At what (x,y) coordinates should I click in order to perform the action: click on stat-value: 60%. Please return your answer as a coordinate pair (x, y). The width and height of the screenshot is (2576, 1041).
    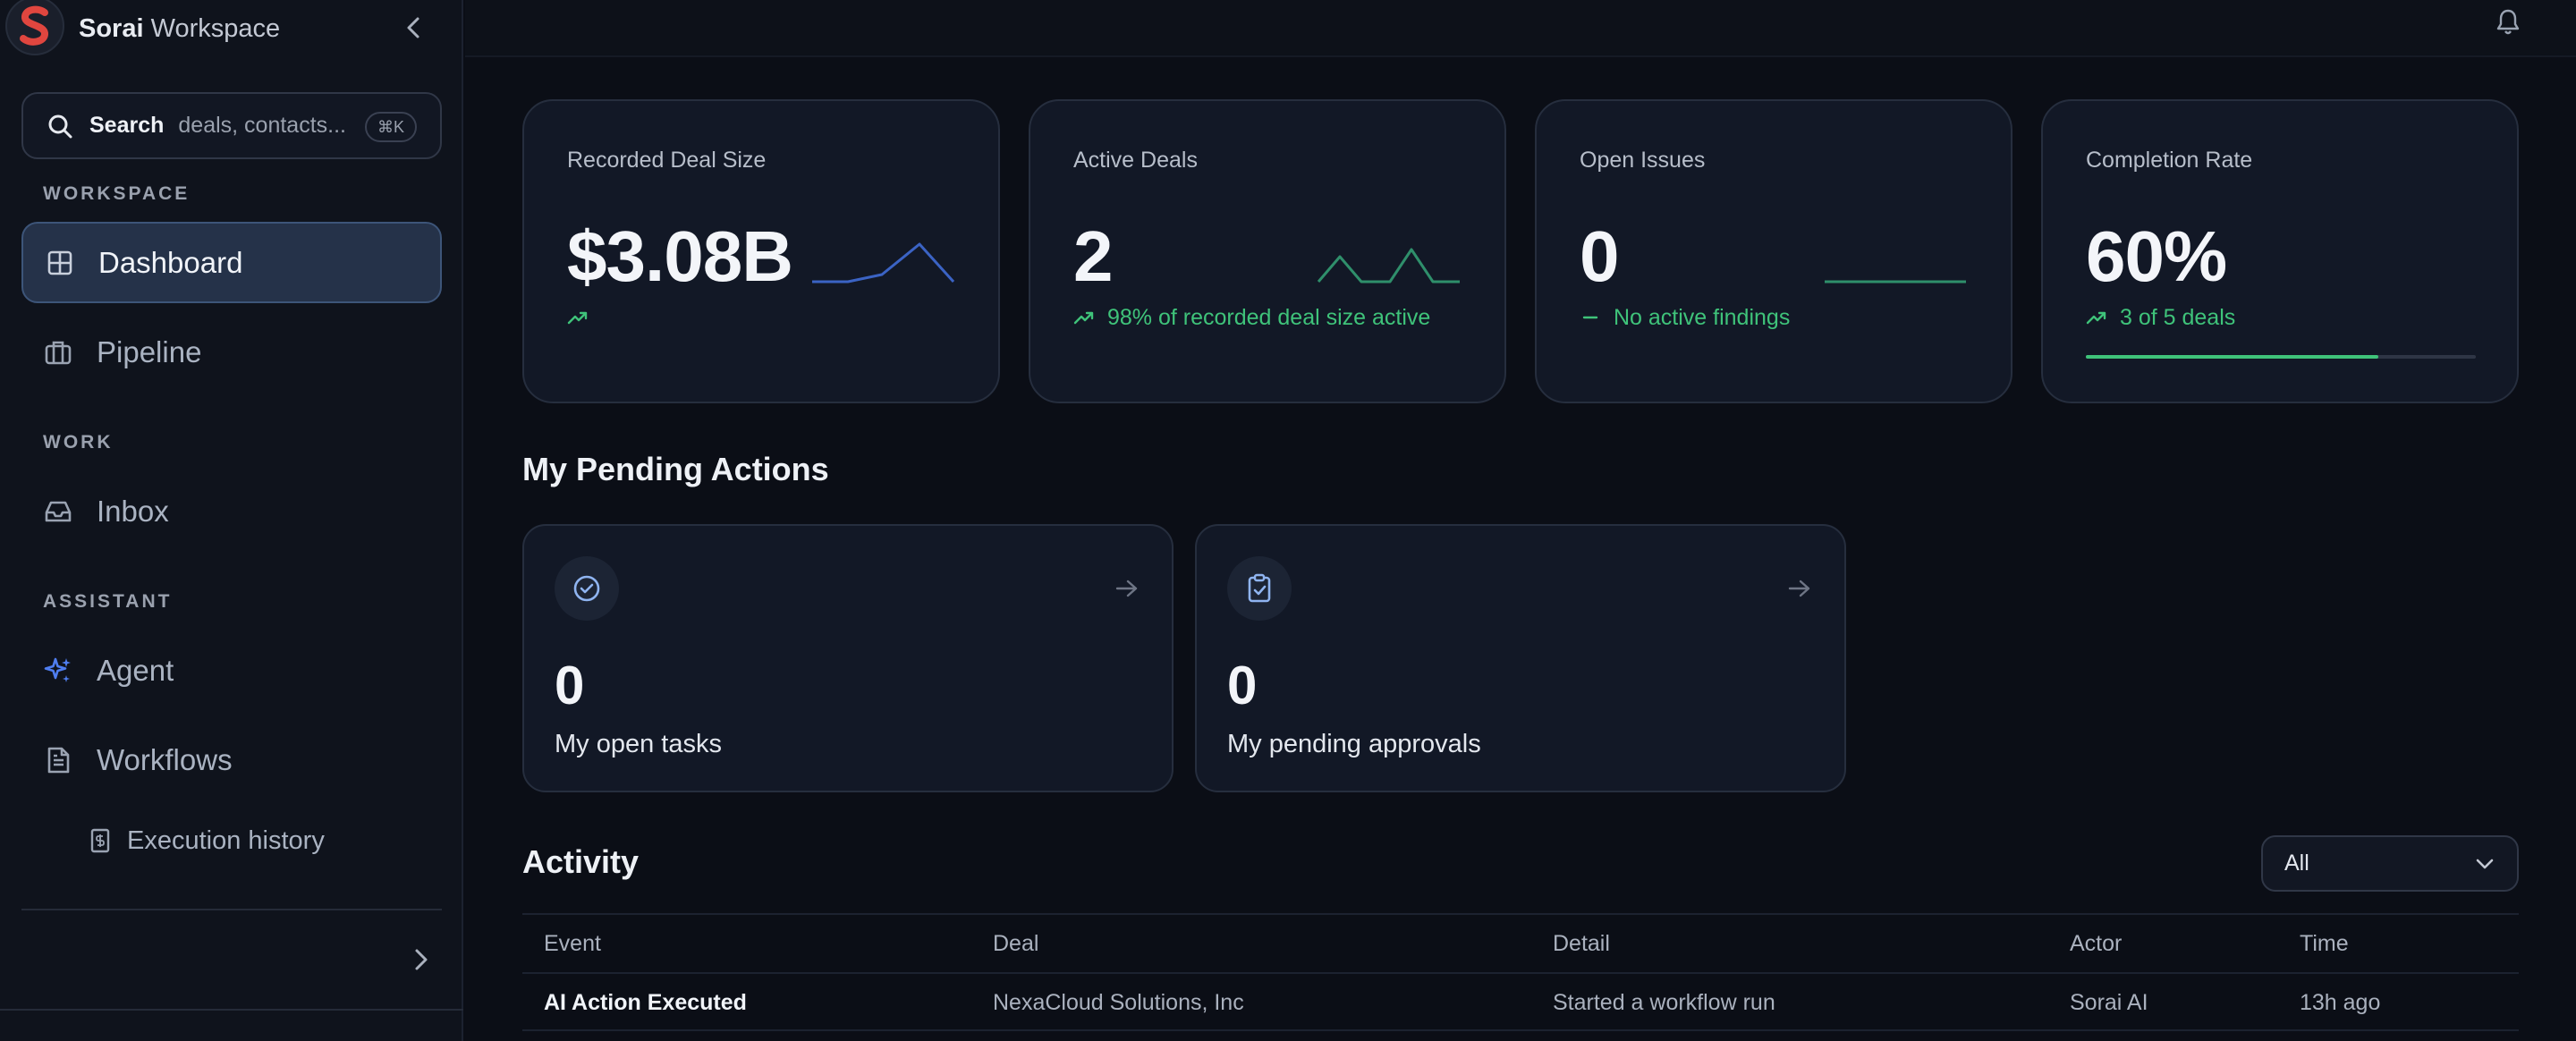
    Looking at the image, I should click on (2156, 256).